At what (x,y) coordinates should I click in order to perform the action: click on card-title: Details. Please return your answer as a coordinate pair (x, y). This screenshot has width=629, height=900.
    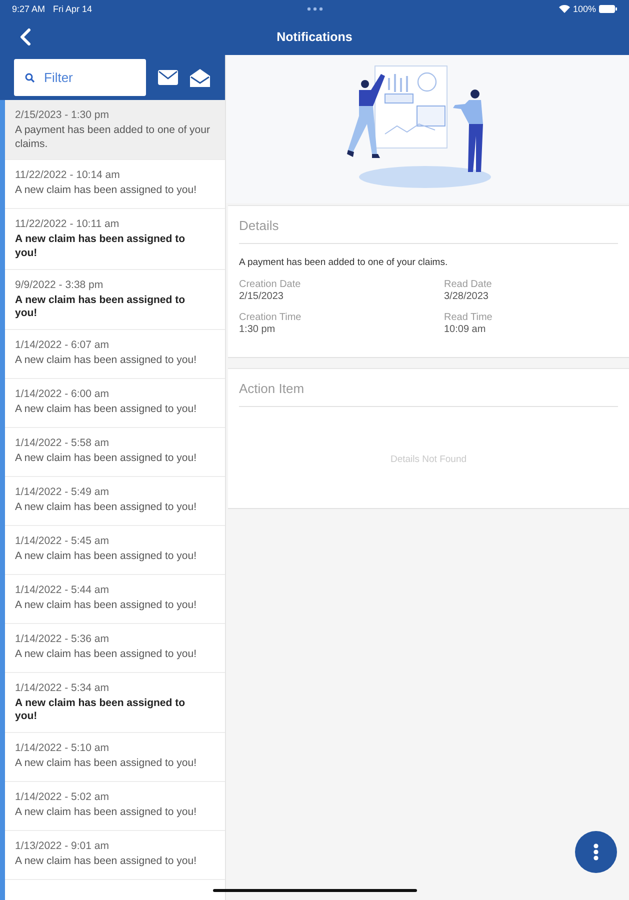
    Looking at the image, I should click on (259, 225).